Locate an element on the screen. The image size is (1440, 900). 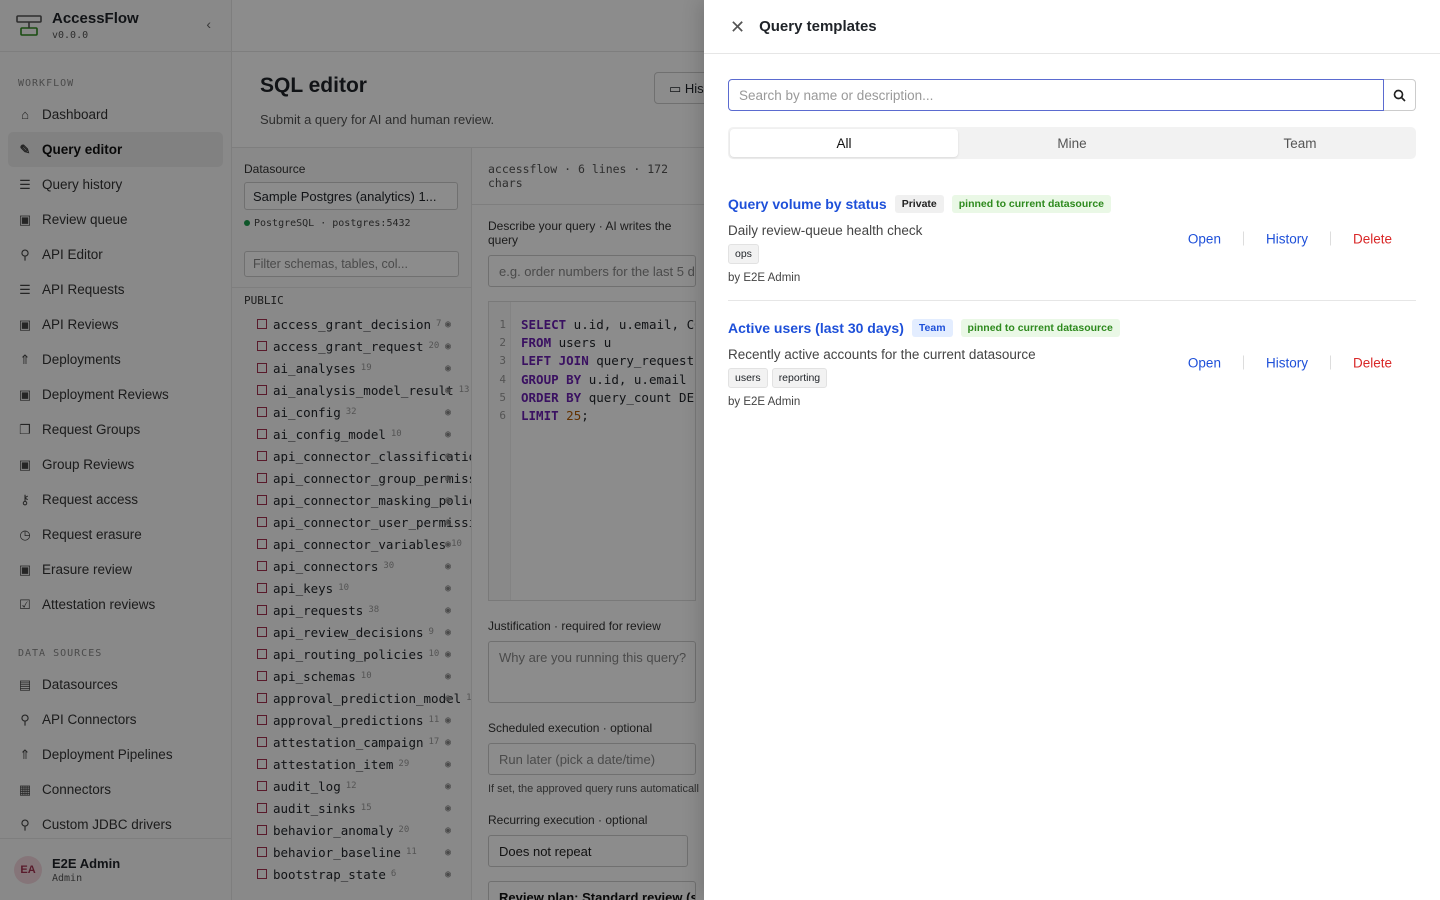
template-filter-tabs: All Mine Team is located at coordinates (1072, 143).